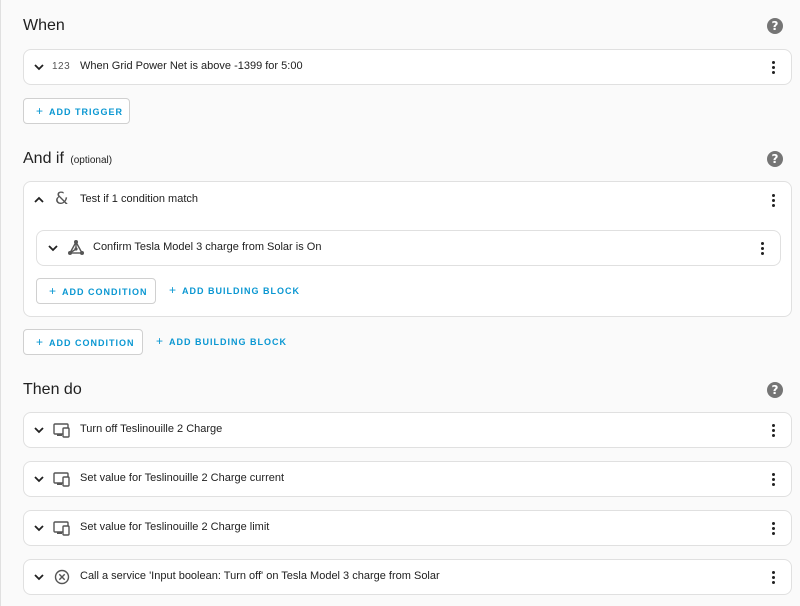 The height and width of the screenshot is (606, 800). Describe the element at coordinates (407, 430) in the screenshot. I see `action-row: Turn off Teslinouille 2 Charge` at that location.